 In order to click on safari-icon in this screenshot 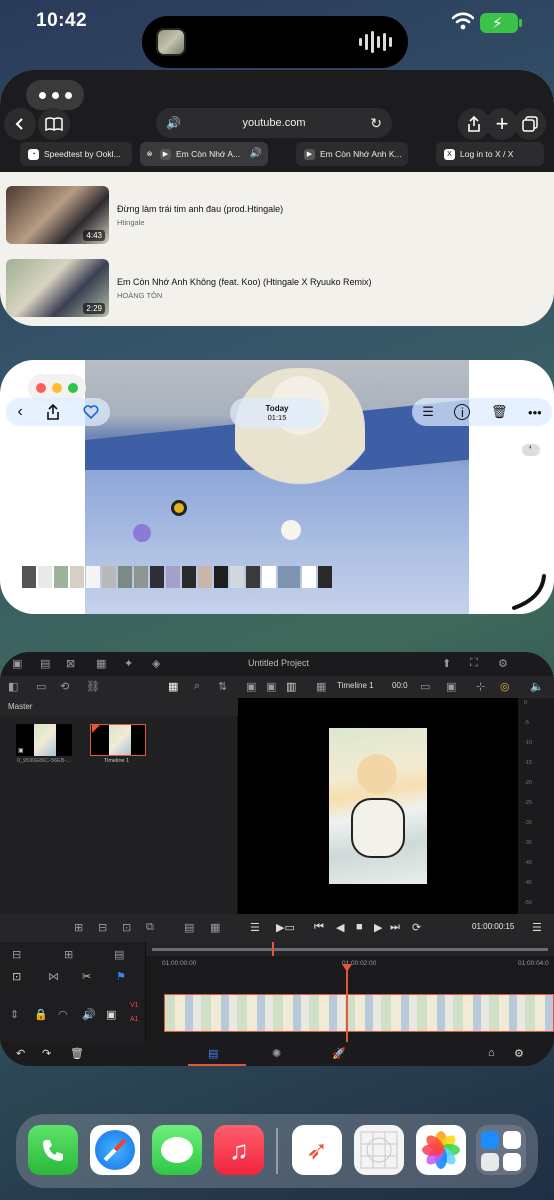, I will do `click(115, 1150)`.